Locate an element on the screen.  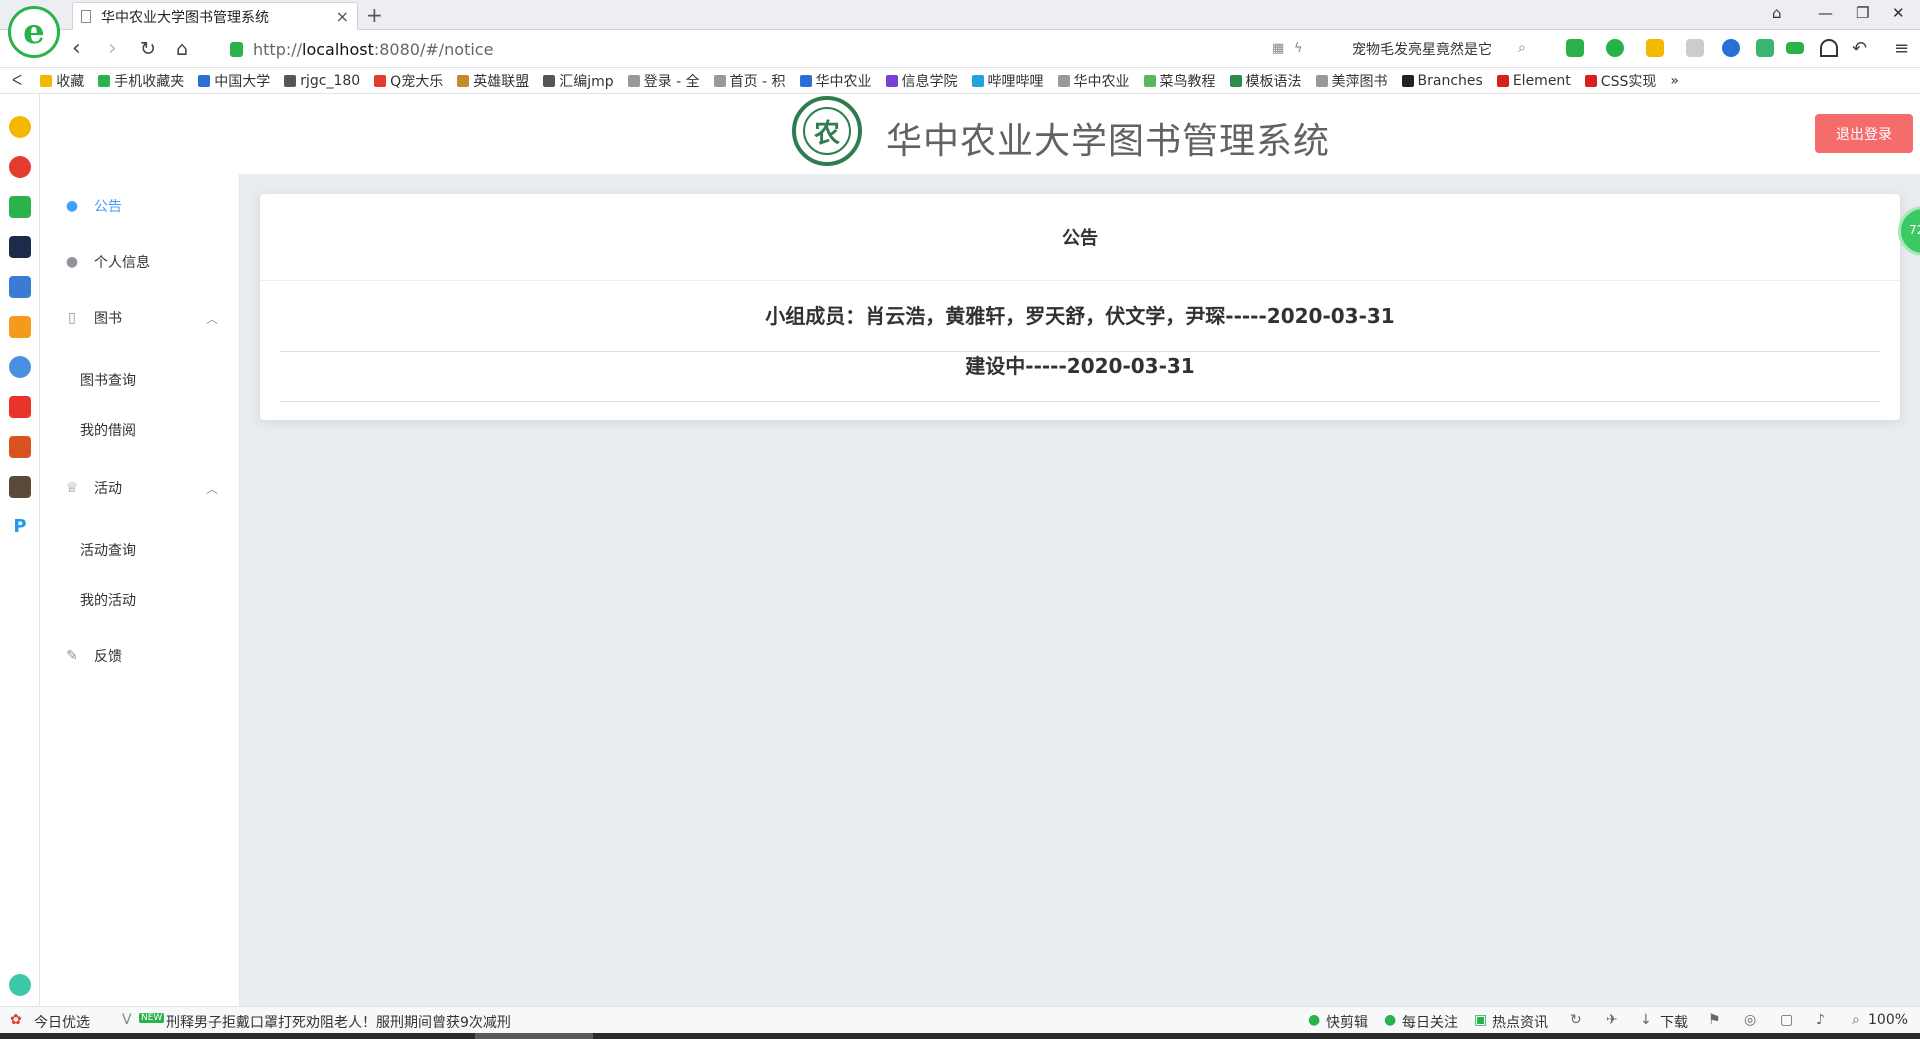
search-icon: ⌕ is located at coordinates (1522, 48).